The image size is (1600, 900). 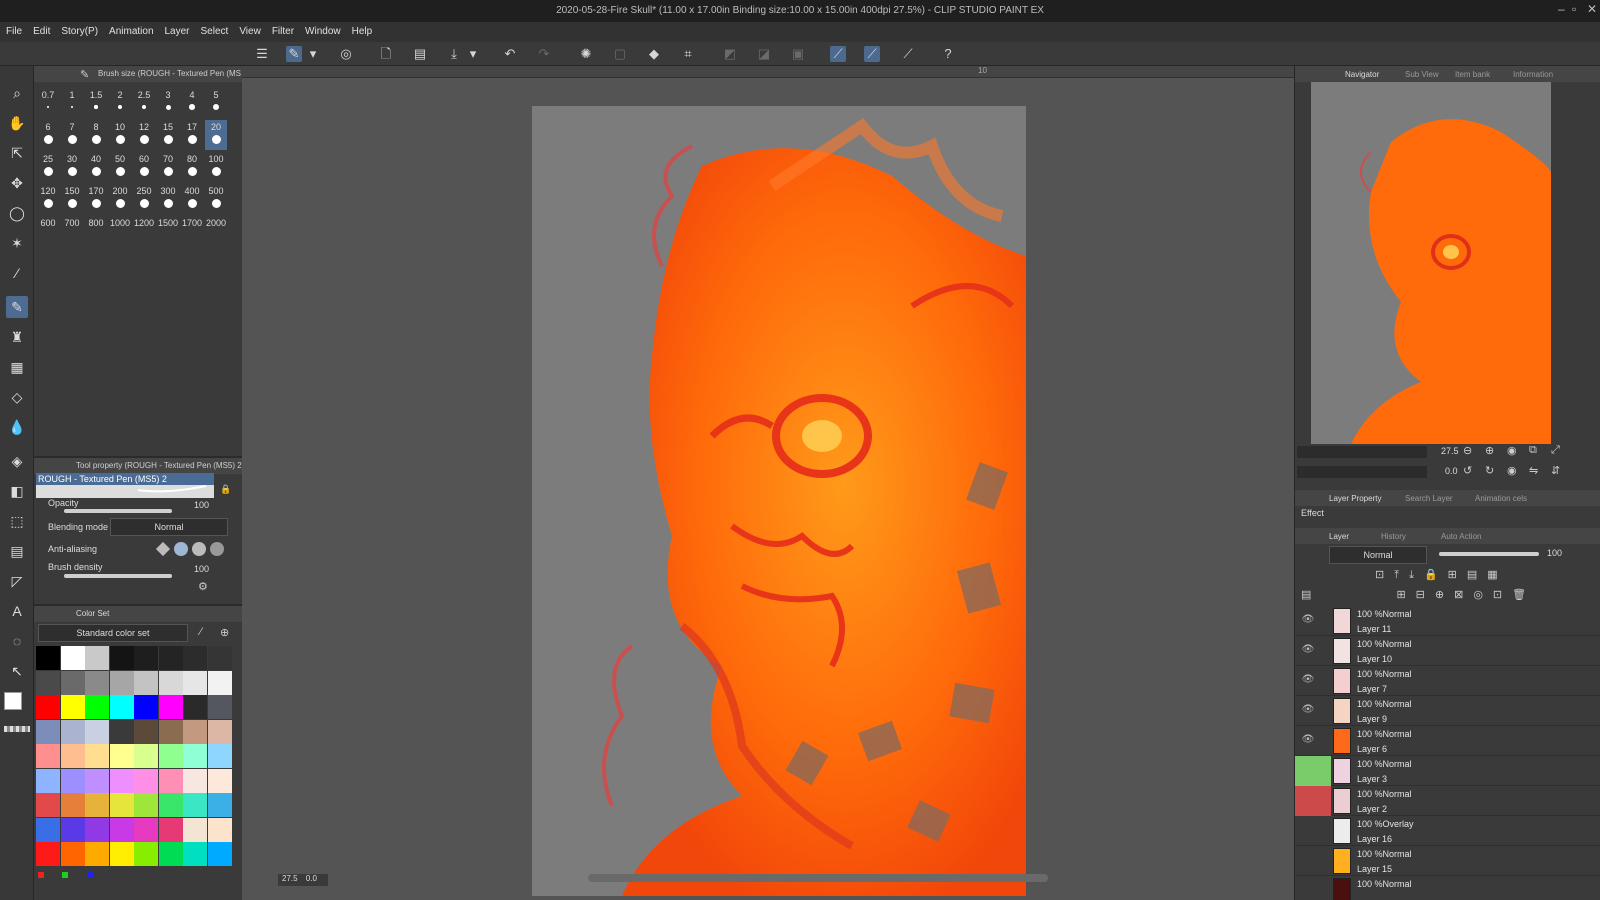 I want to click on fill-icon: ◆, so click(x=654, y=54).